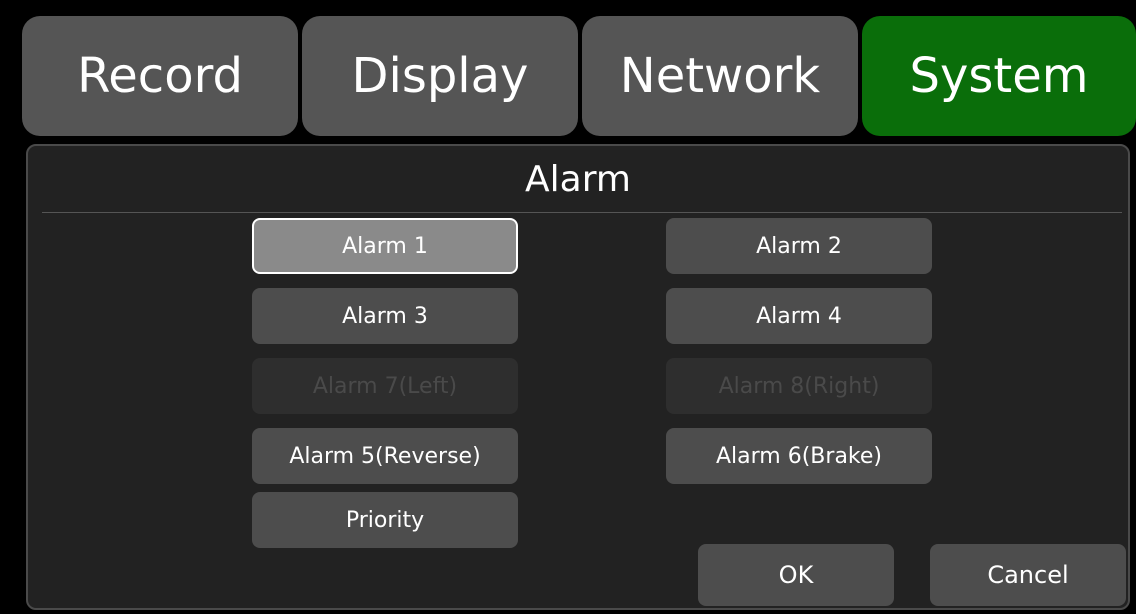 The image size is (1136, 614). What do you see at coordinates (160, 76) in the screenshot?
I see `tab-record: Record` at bounding box center [160, 76].